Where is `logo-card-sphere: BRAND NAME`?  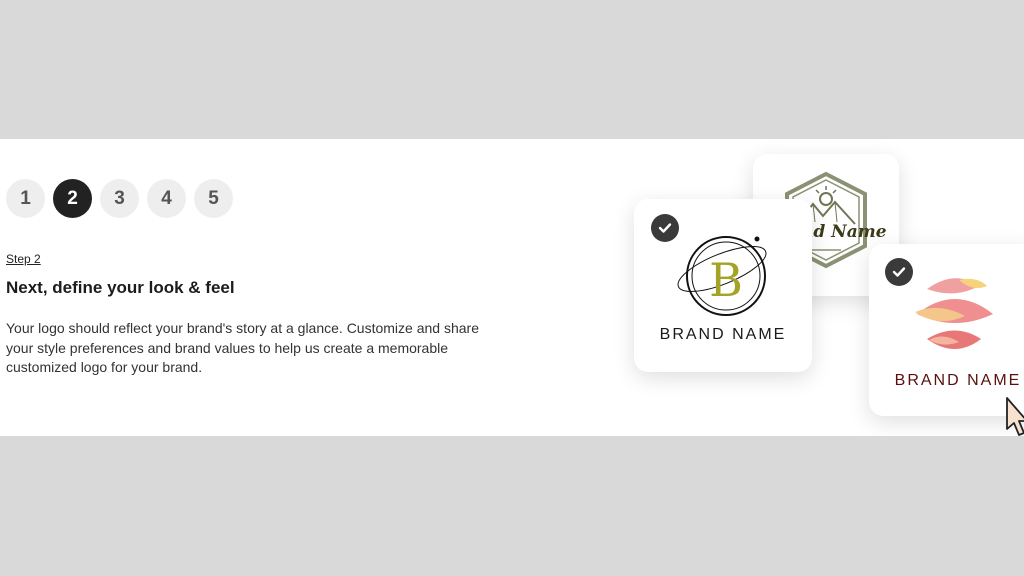
logo-card-sphere: BRAND NAME is located at coordinates (946, 330).